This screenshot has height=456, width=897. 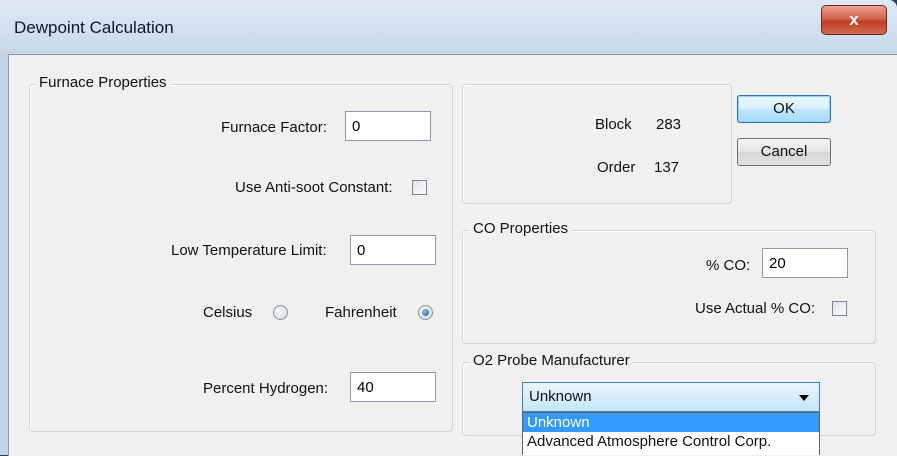 I want to click on o2-option-unknown: Unknown, so click(x=671, y=422).